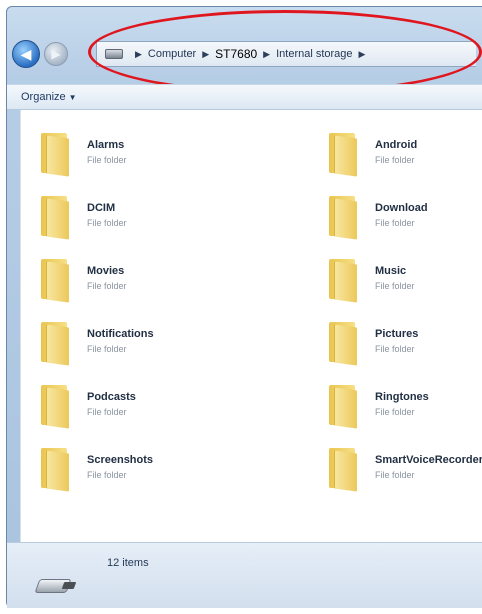 The height and width of the screenshot is (614, 482). Describe the element at coordinates (402, 397) in the screenshot. I see `folder-name: Ringtones` at that location.